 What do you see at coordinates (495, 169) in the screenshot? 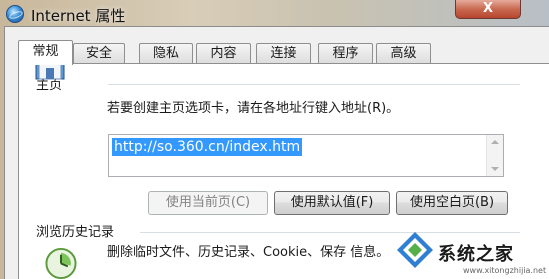
I see `scroll-down-icon` at bounding box center [495, 169].